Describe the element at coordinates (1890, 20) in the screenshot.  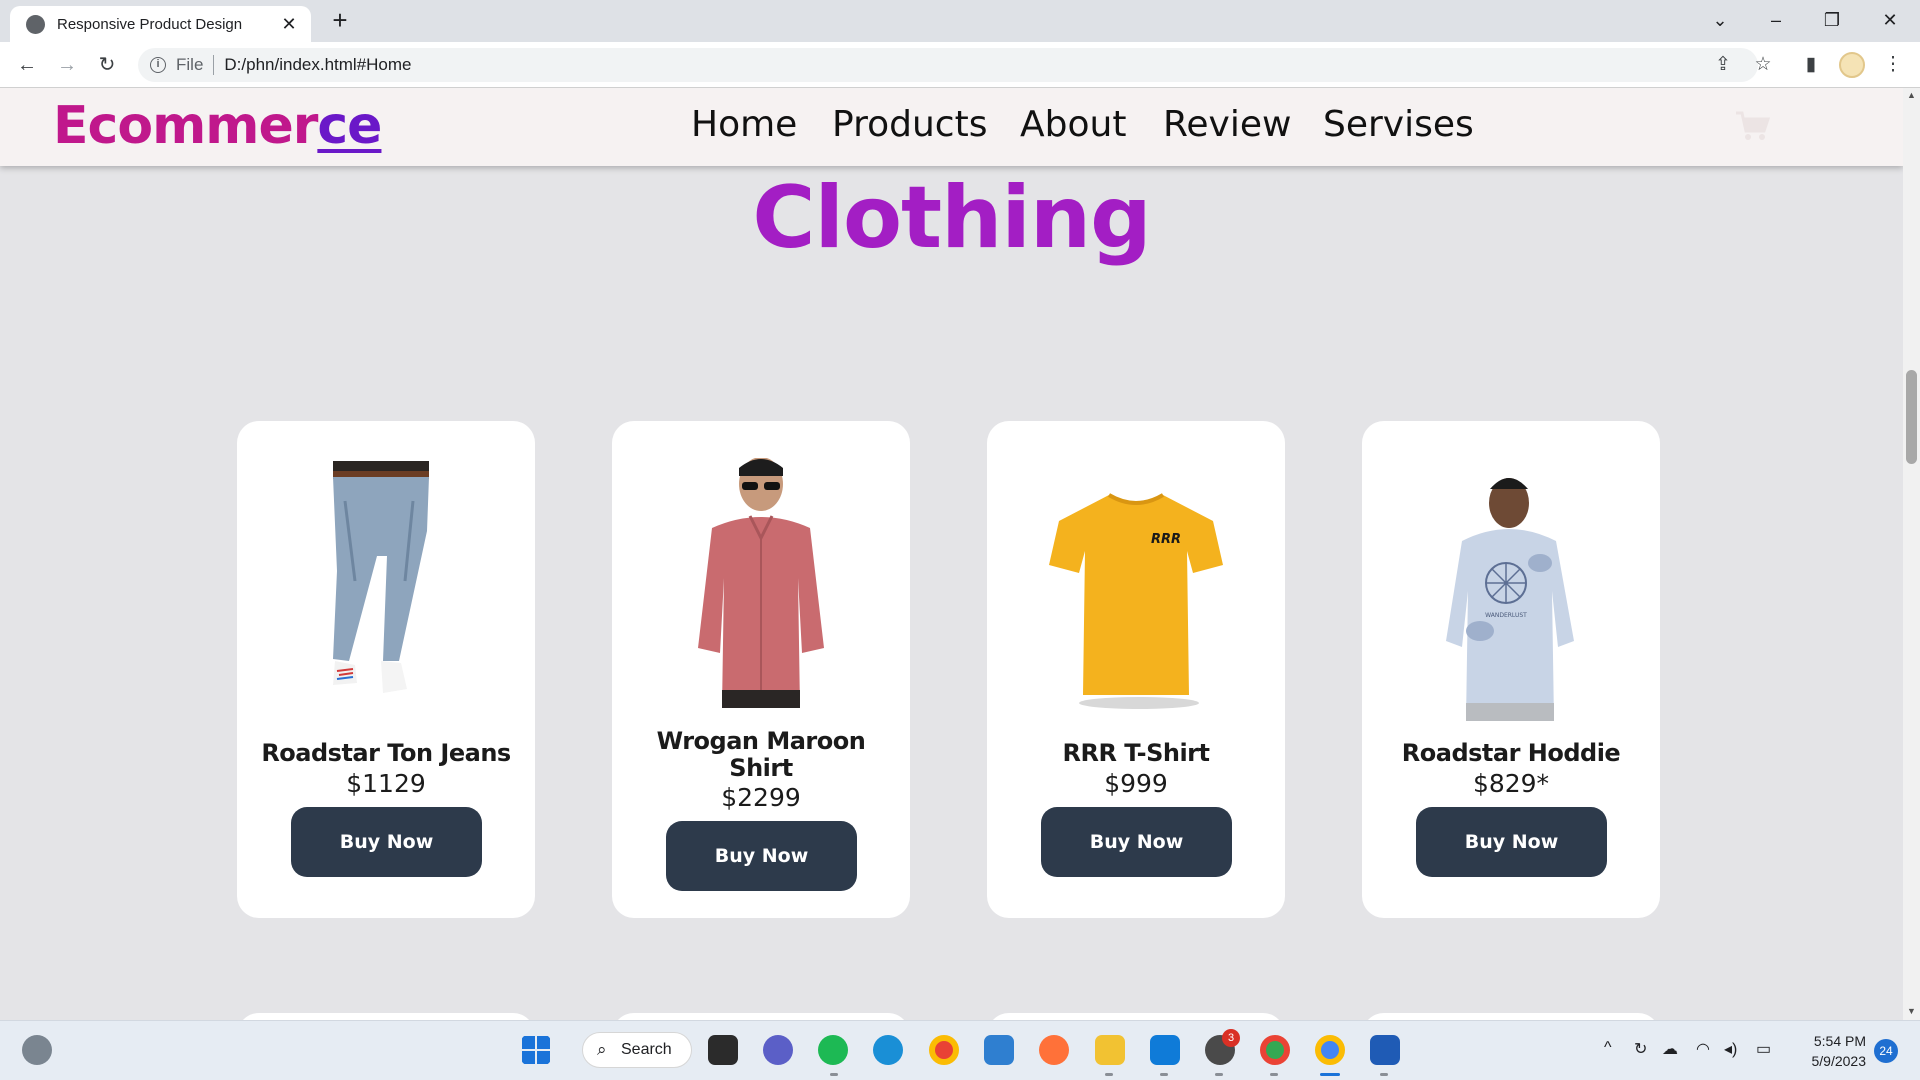
I see `close-window-button: ✕` at that location.